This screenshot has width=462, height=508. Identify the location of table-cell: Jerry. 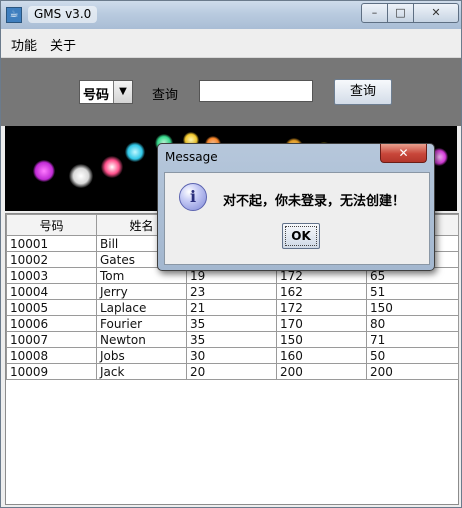
(141, 291).